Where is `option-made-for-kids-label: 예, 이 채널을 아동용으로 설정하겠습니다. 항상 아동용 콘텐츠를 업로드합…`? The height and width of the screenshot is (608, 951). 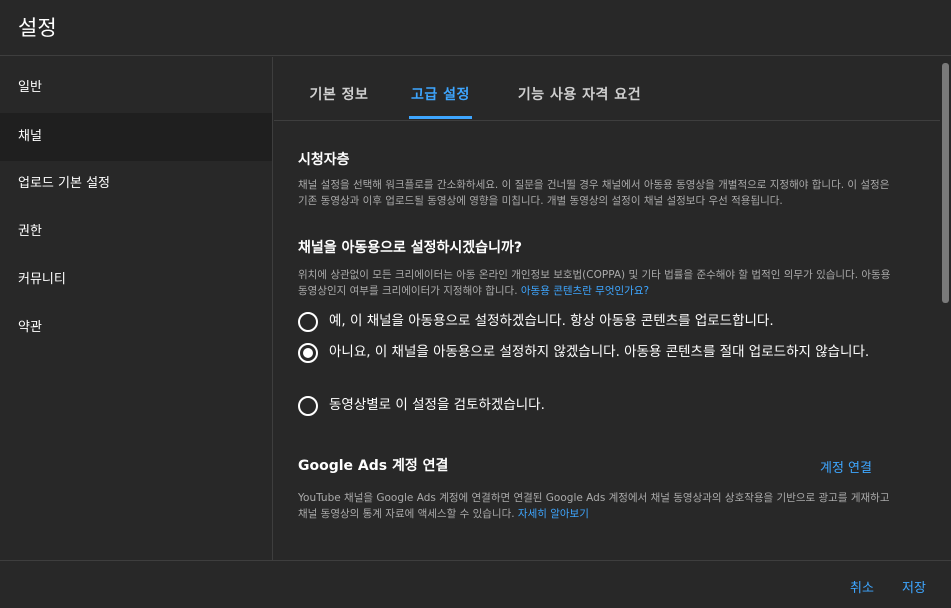
option-made-for-kids-label: 예, 이 채널을 아동용으로 설정하겠습니다. 항상 아동용 콘텐츠를 업로드합… is located at coordinates (551, 321).